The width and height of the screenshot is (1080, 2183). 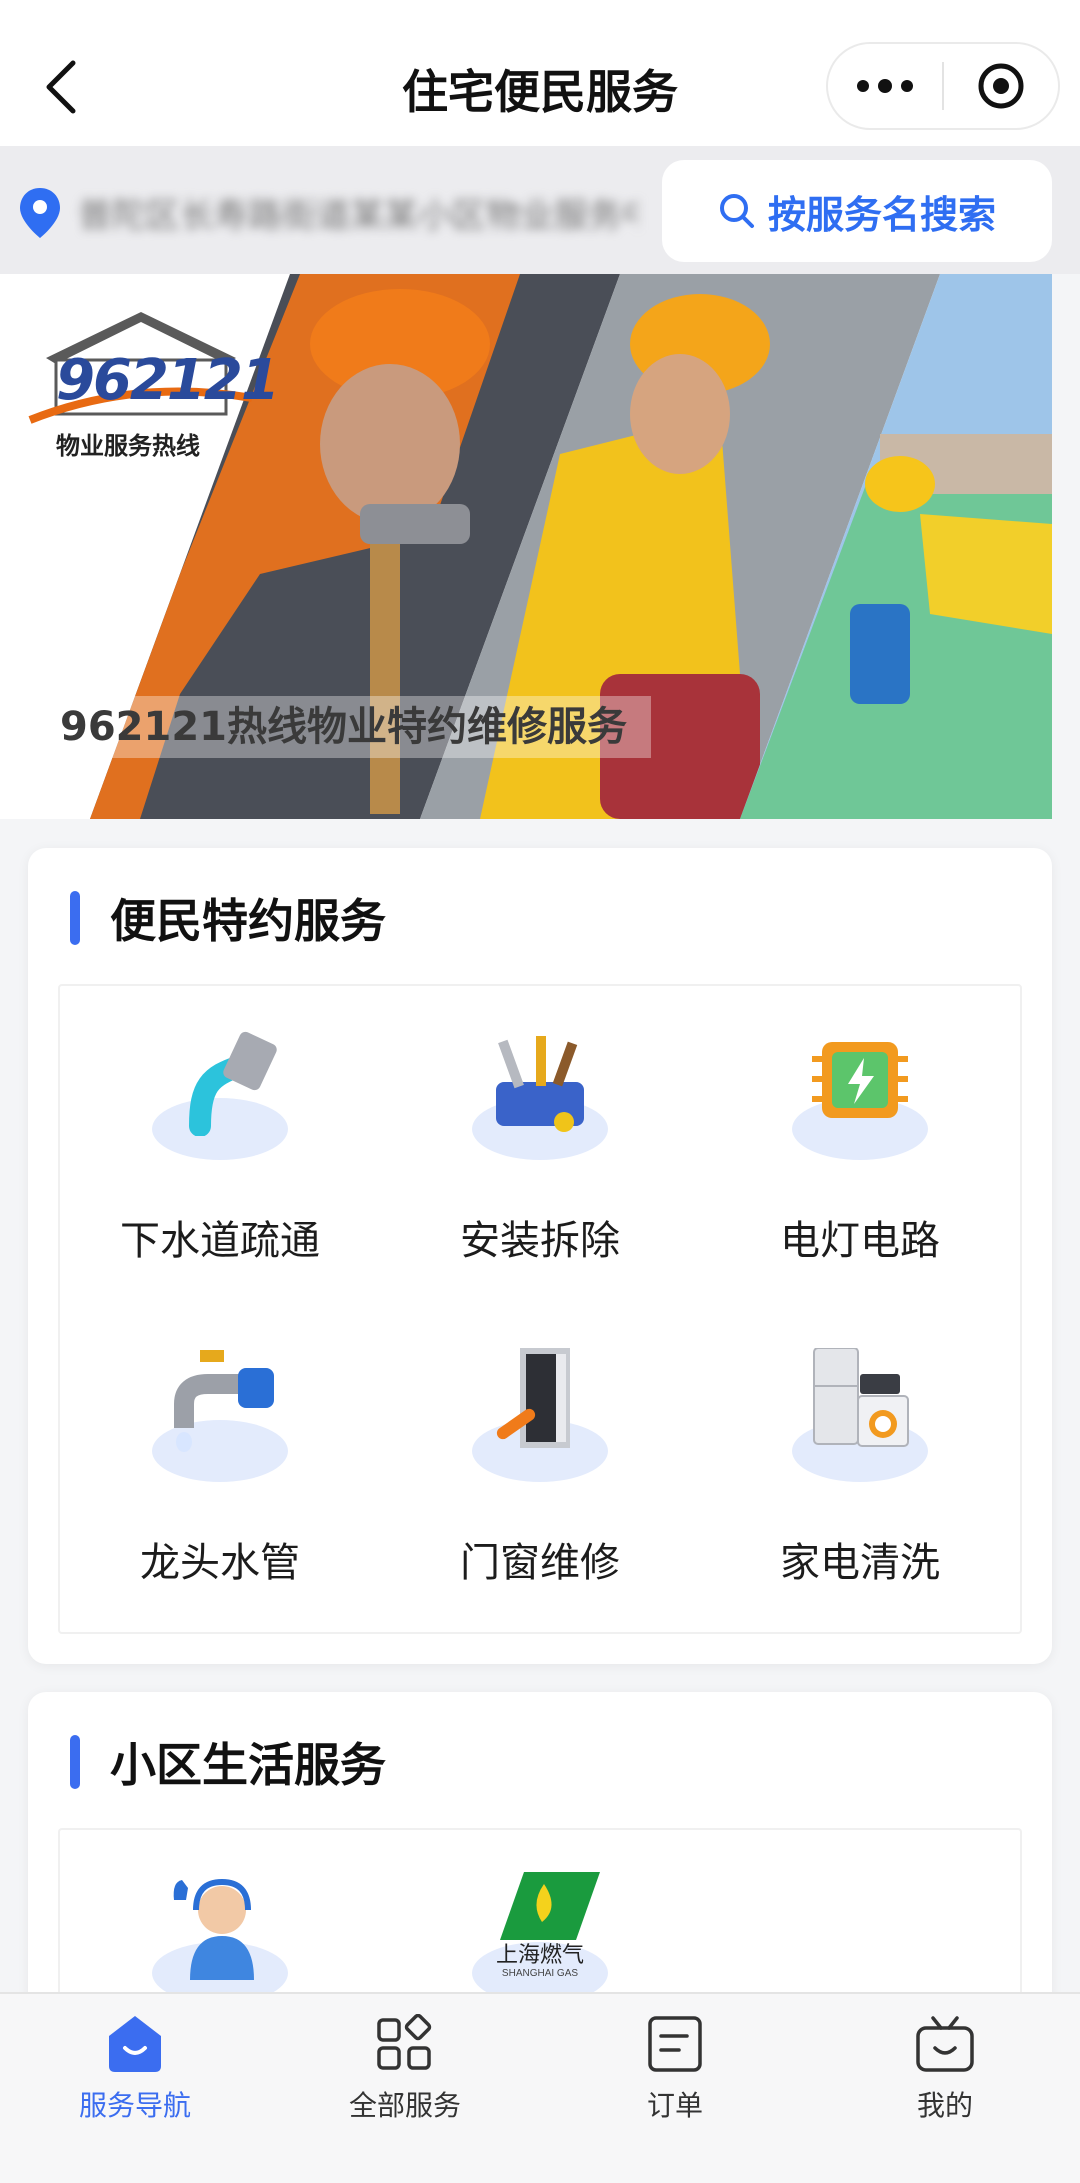 What do you see at coordinates (881, 214) in the screenshot?
I see `search-button-label: 按服务名搜索` at bounding box center [881, 214].